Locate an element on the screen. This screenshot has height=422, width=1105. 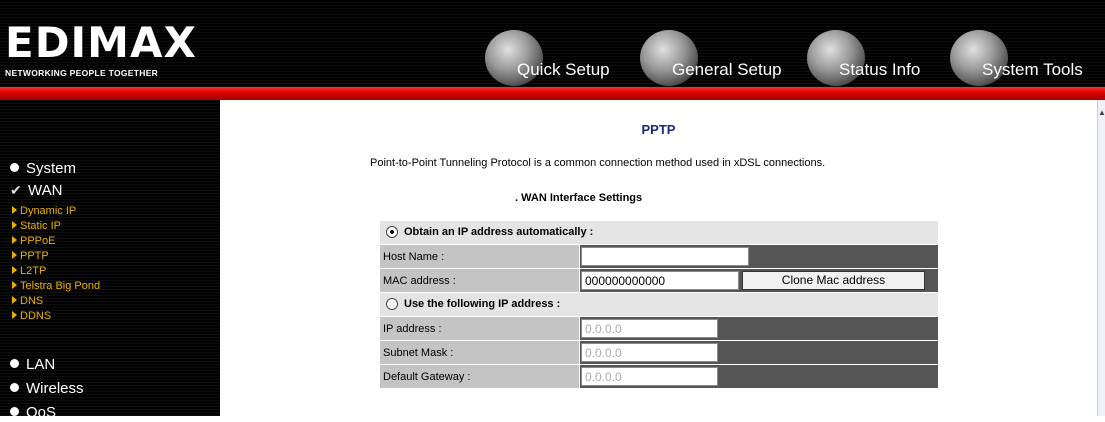
sidebar-subitem-dynamic-ip: Dynamic IP is located at coordinates (44, 211).